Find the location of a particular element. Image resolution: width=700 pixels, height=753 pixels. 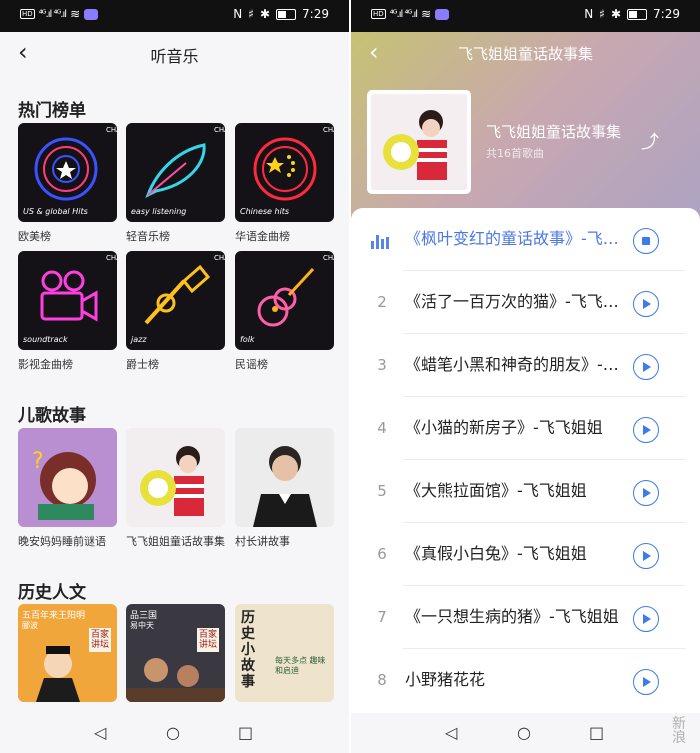

chart-caption: 民谣榜 is located at coordinates (251, 364).